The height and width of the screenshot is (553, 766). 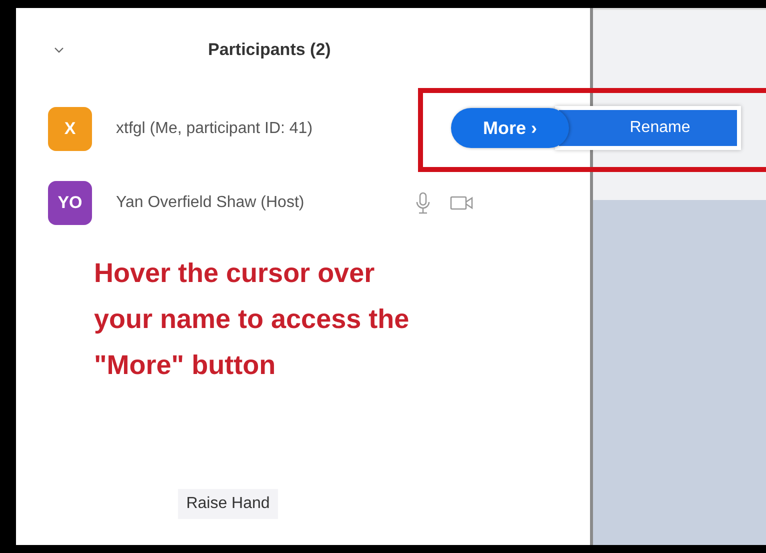 I want to click on menu-item: Rename, so click(x=648, y=128).